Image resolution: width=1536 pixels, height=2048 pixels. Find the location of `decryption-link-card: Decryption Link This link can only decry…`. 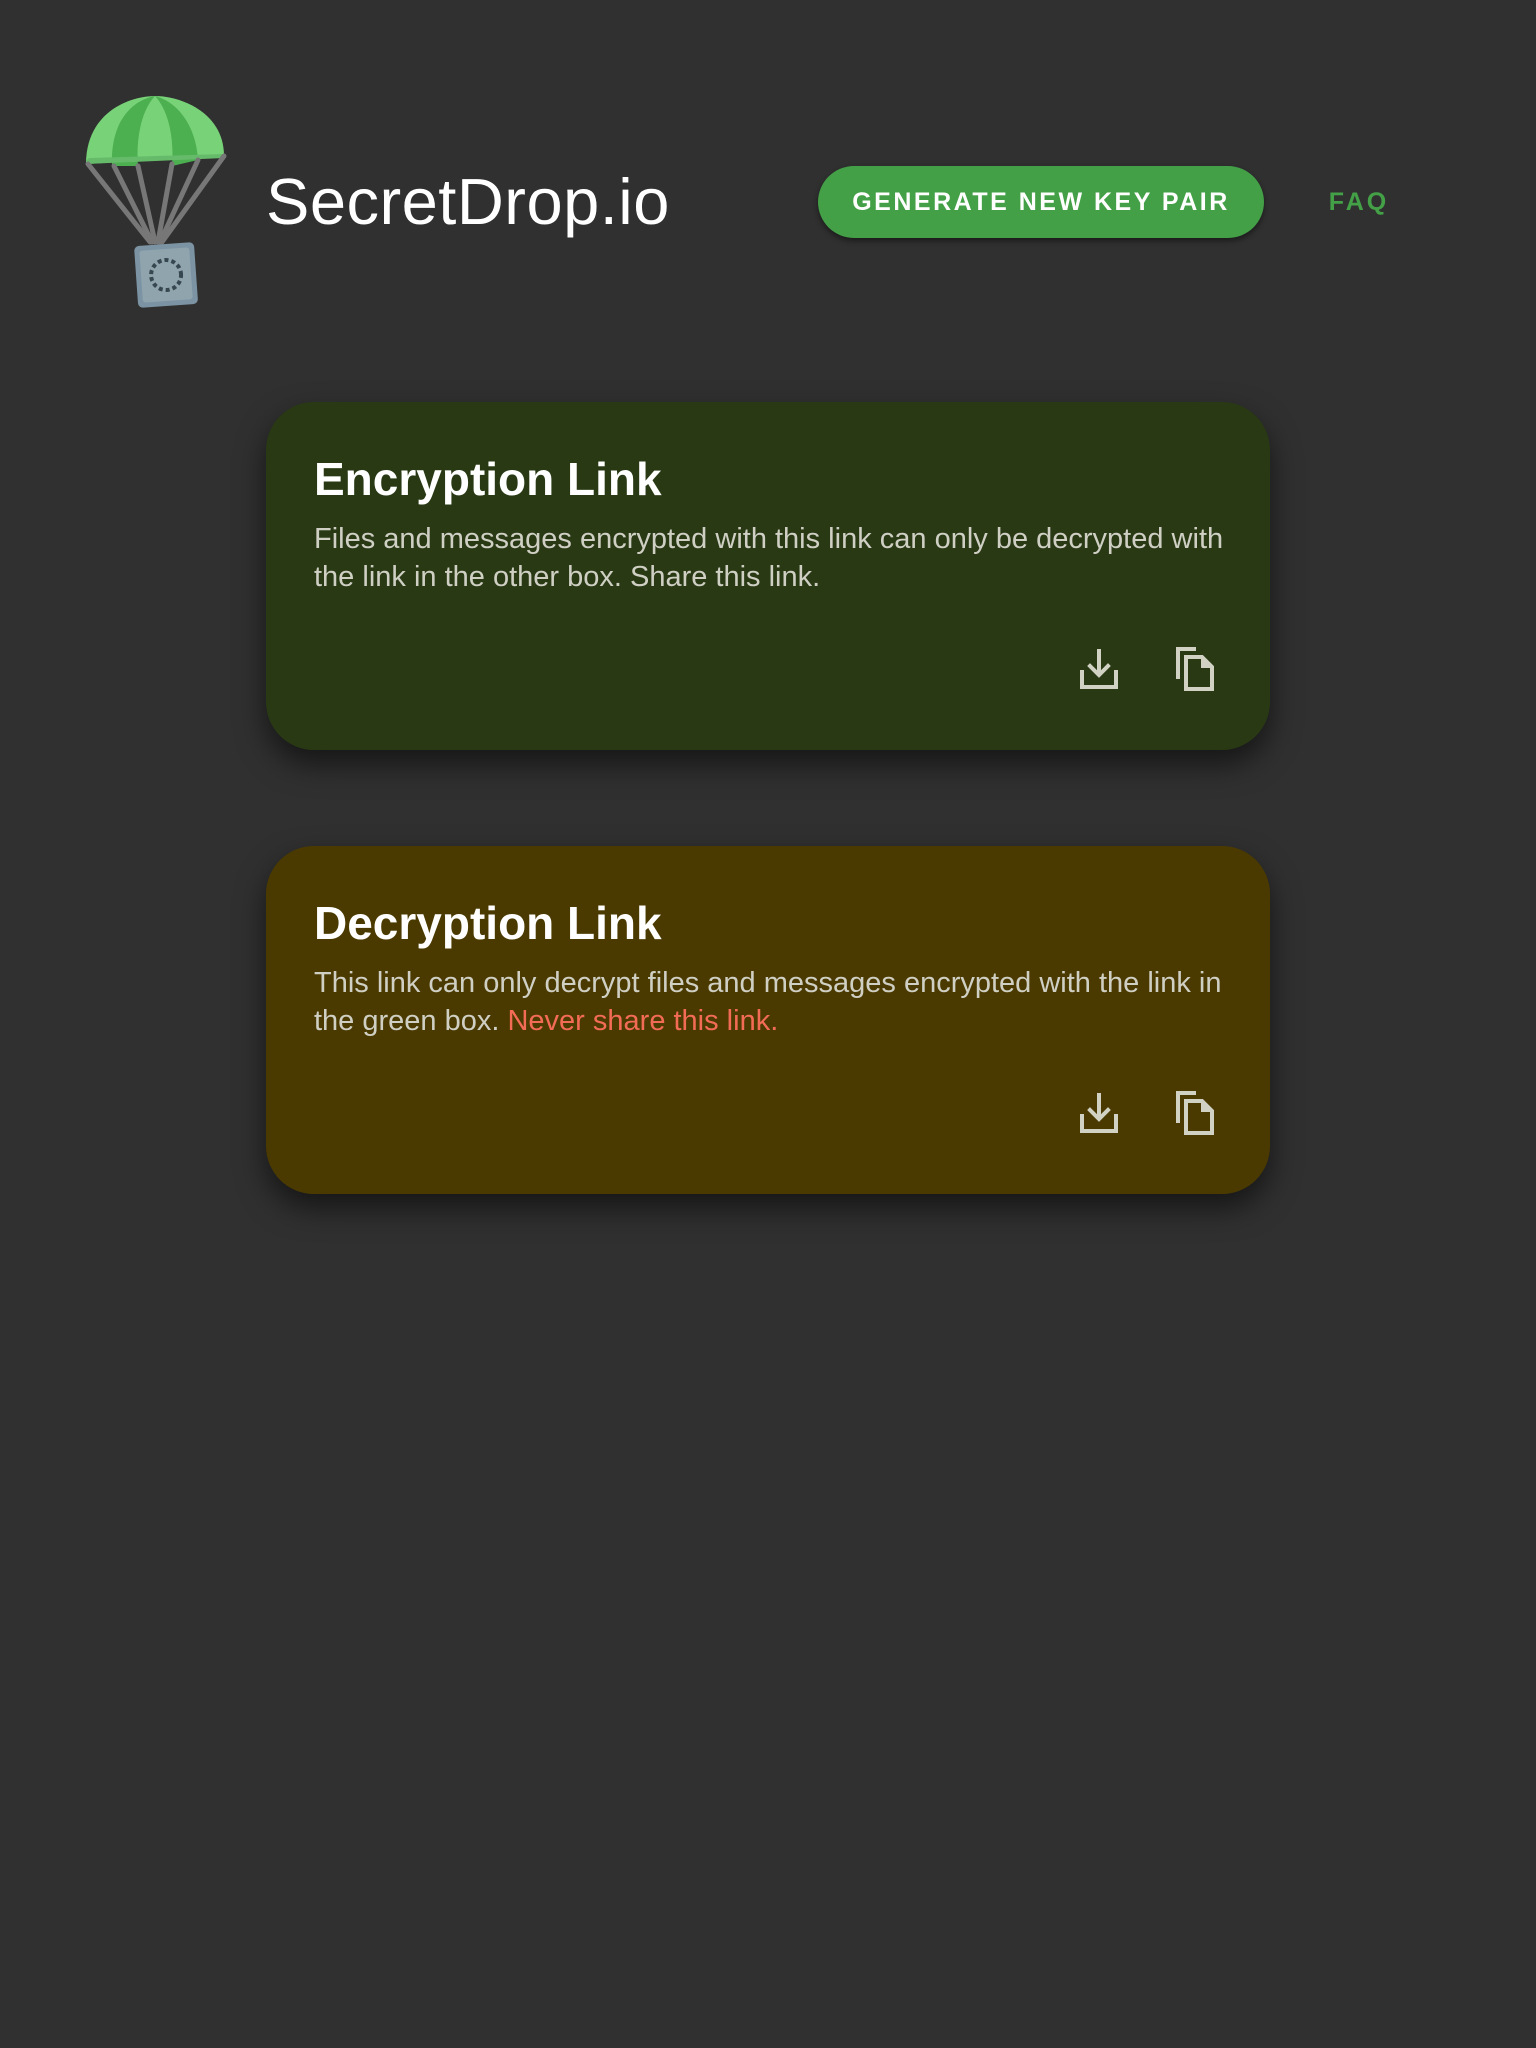

decryption-link-card: Decryption Link This link can only decry… is located at coordinates (768, 1020).